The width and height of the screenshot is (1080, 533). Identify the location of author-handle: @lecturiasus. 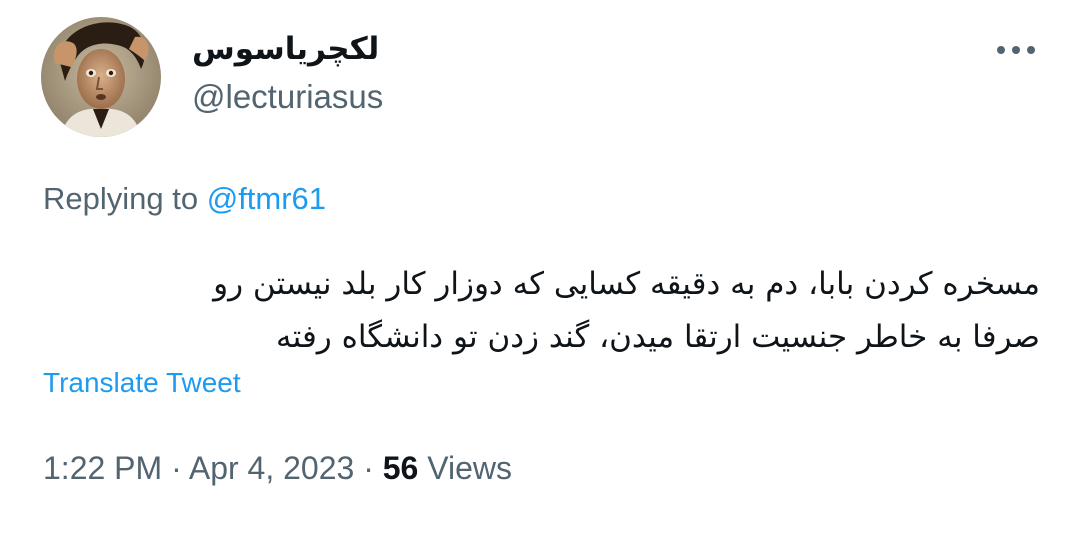
(287, 96).